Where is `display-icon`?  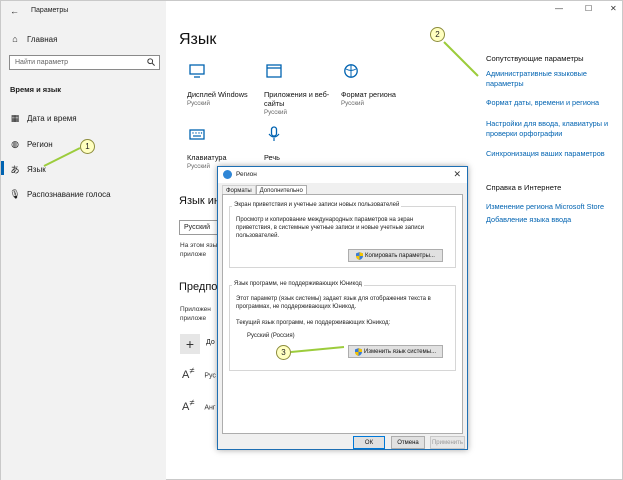
display-icon is located at coordinates (197, 71).